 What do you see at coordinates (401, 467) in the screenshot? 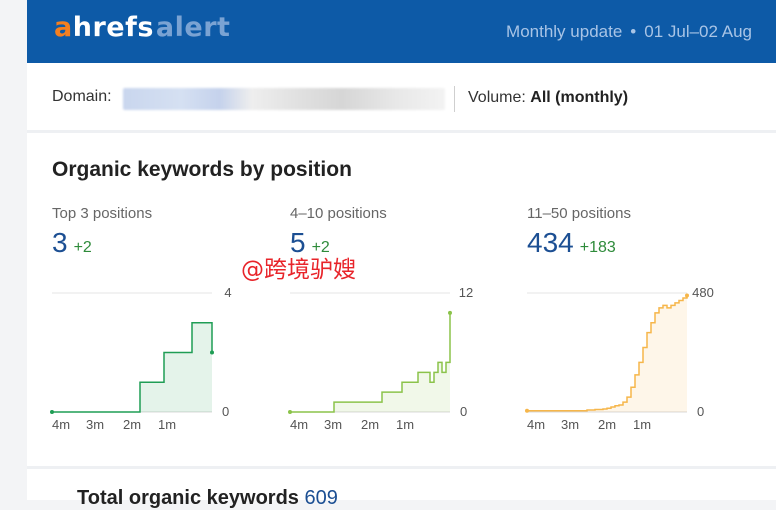
I see `section-divider-bottom` at bounding box center [401, 467].